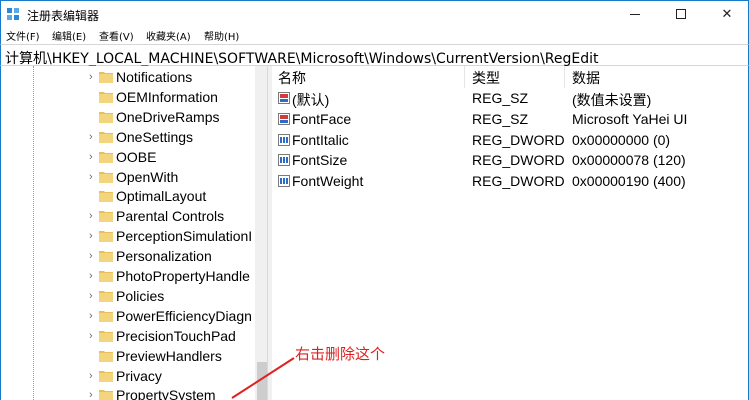 The image size is (749, 400). Describe the element at coordinates (128, 376) in the screenshot. I see `tree-item: › Privacy` at that location.